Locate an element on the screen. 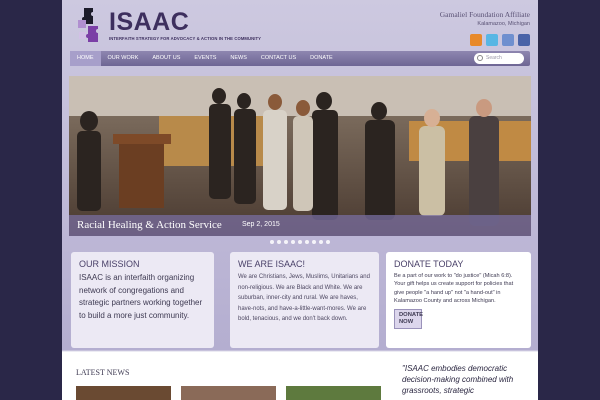 Image resolution: width=600 pixels, height=400 pixels. donate-title: DONATE TODAY is located at coordinates (429, 264).